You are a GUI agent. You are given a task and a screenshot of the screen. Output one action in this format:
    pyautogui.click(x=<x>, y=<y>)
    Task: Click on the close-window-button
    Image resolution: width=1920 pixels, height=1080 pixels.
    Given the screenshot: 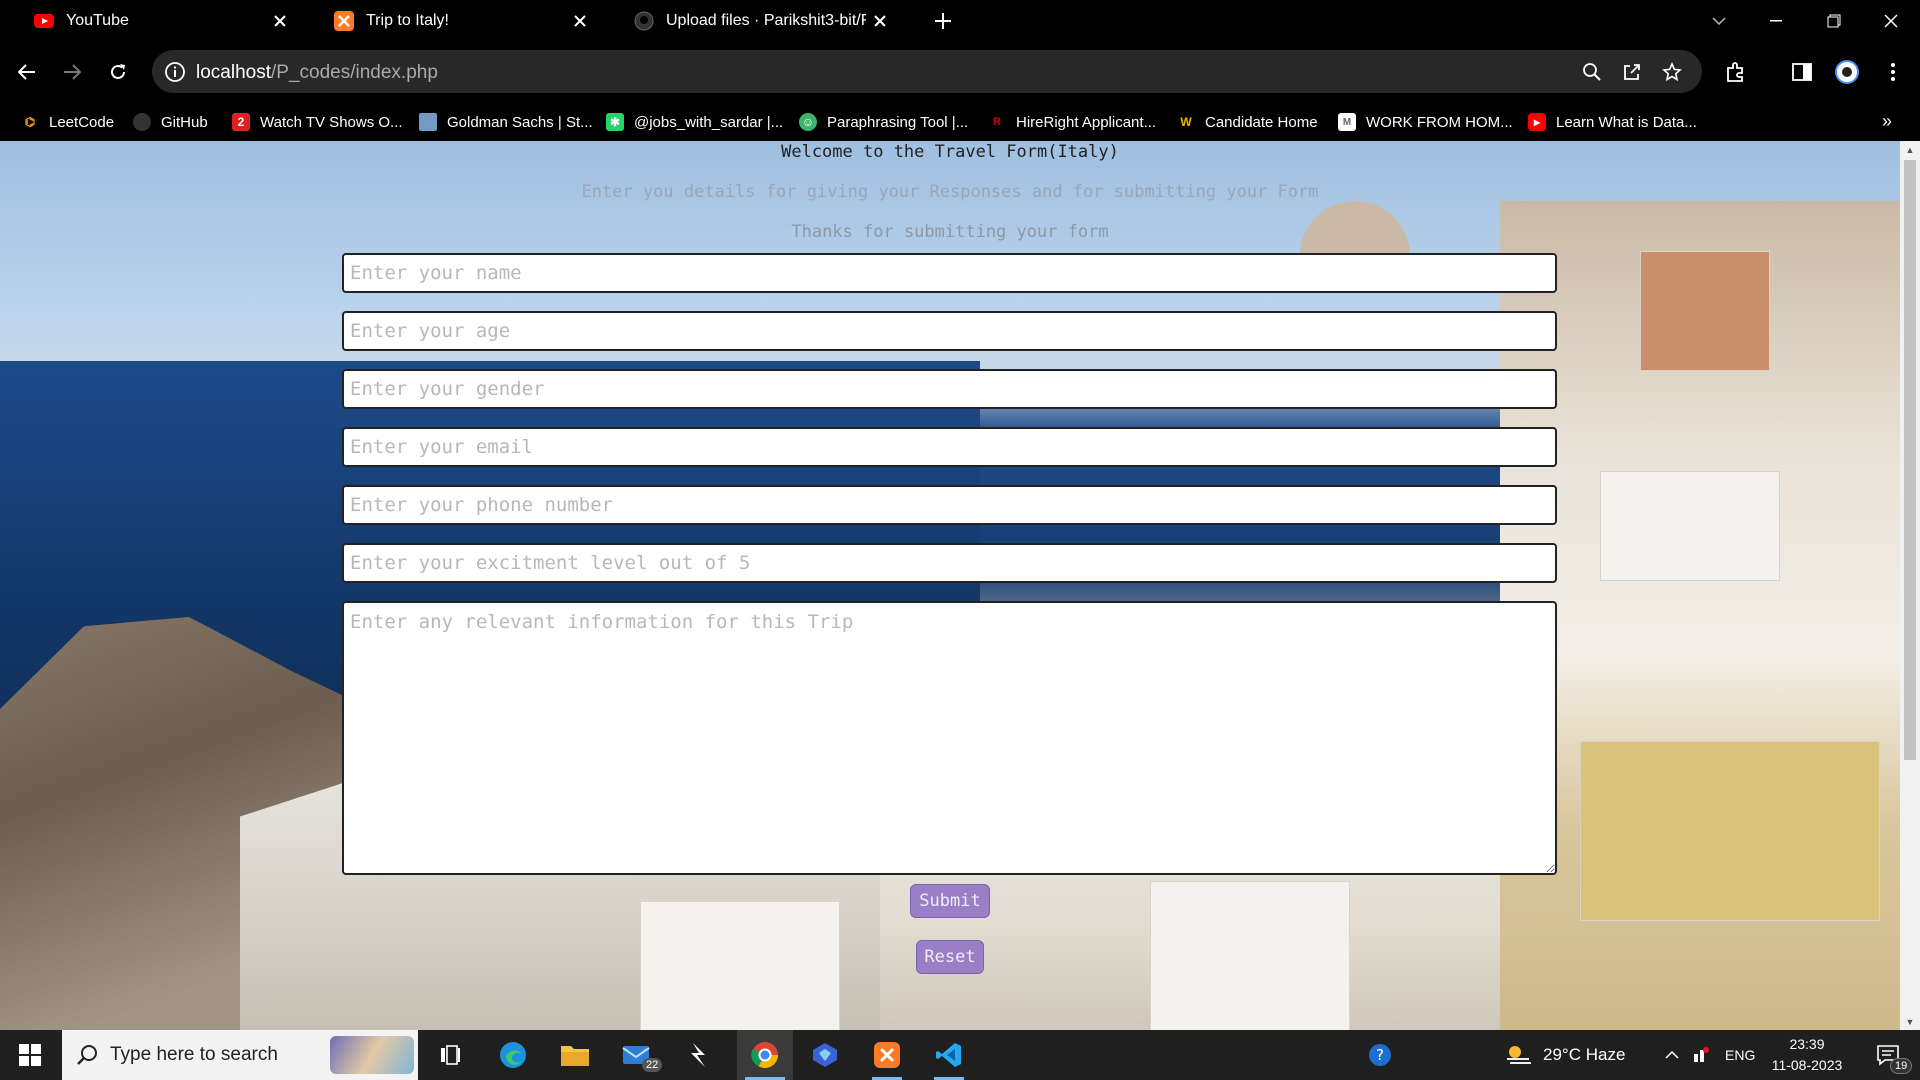 What is the action you would take?
    pyautogui.click(x=1891, y=20)
    